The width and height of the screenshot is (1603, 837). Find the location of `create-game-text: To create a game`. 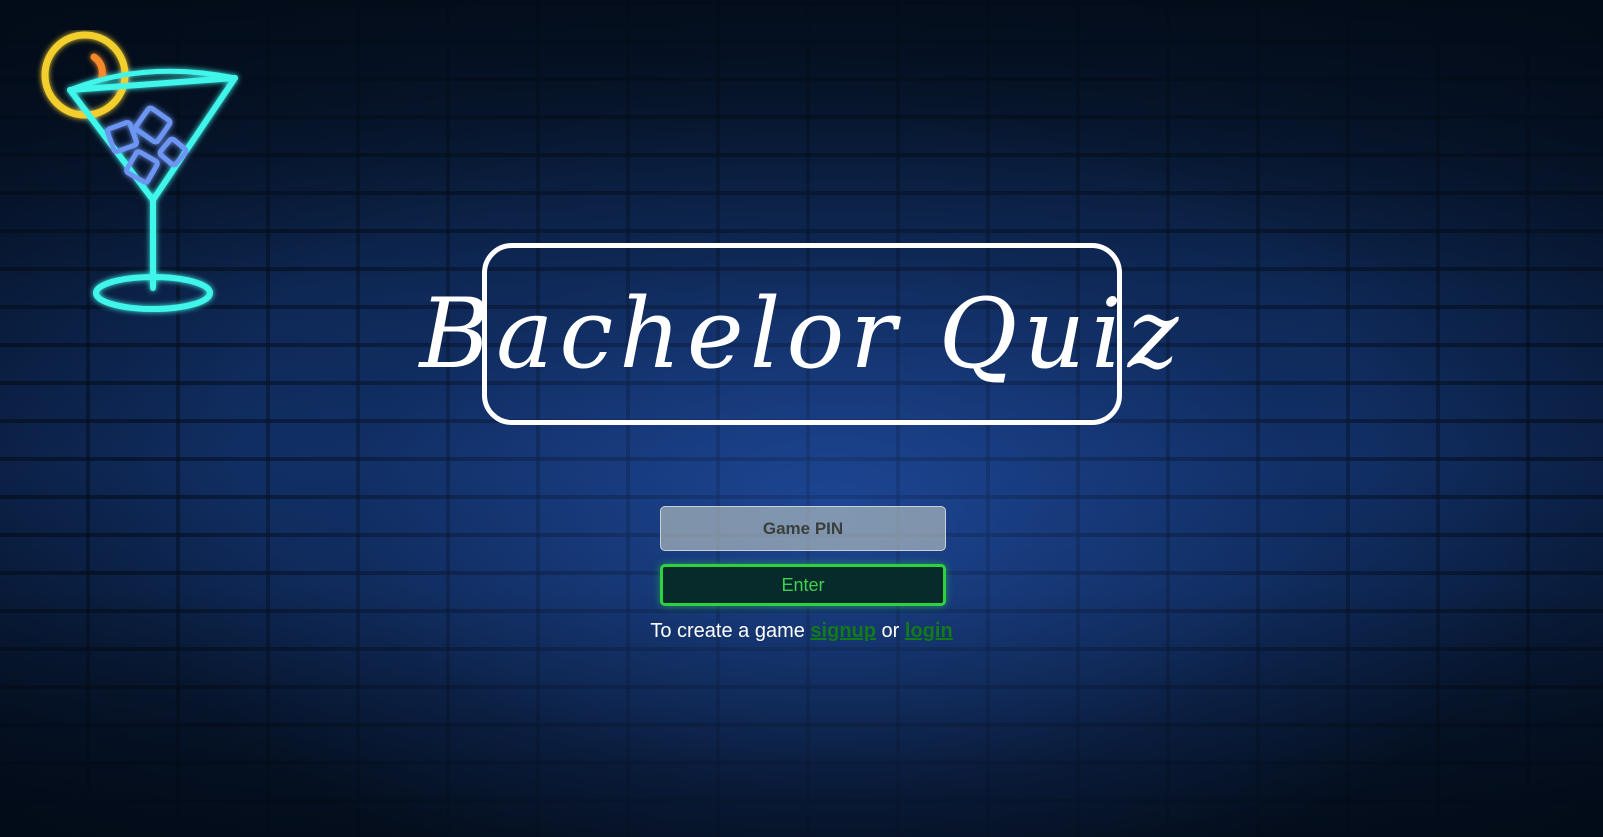

create-game-text: To create a game is located at coordinates (727, 631).